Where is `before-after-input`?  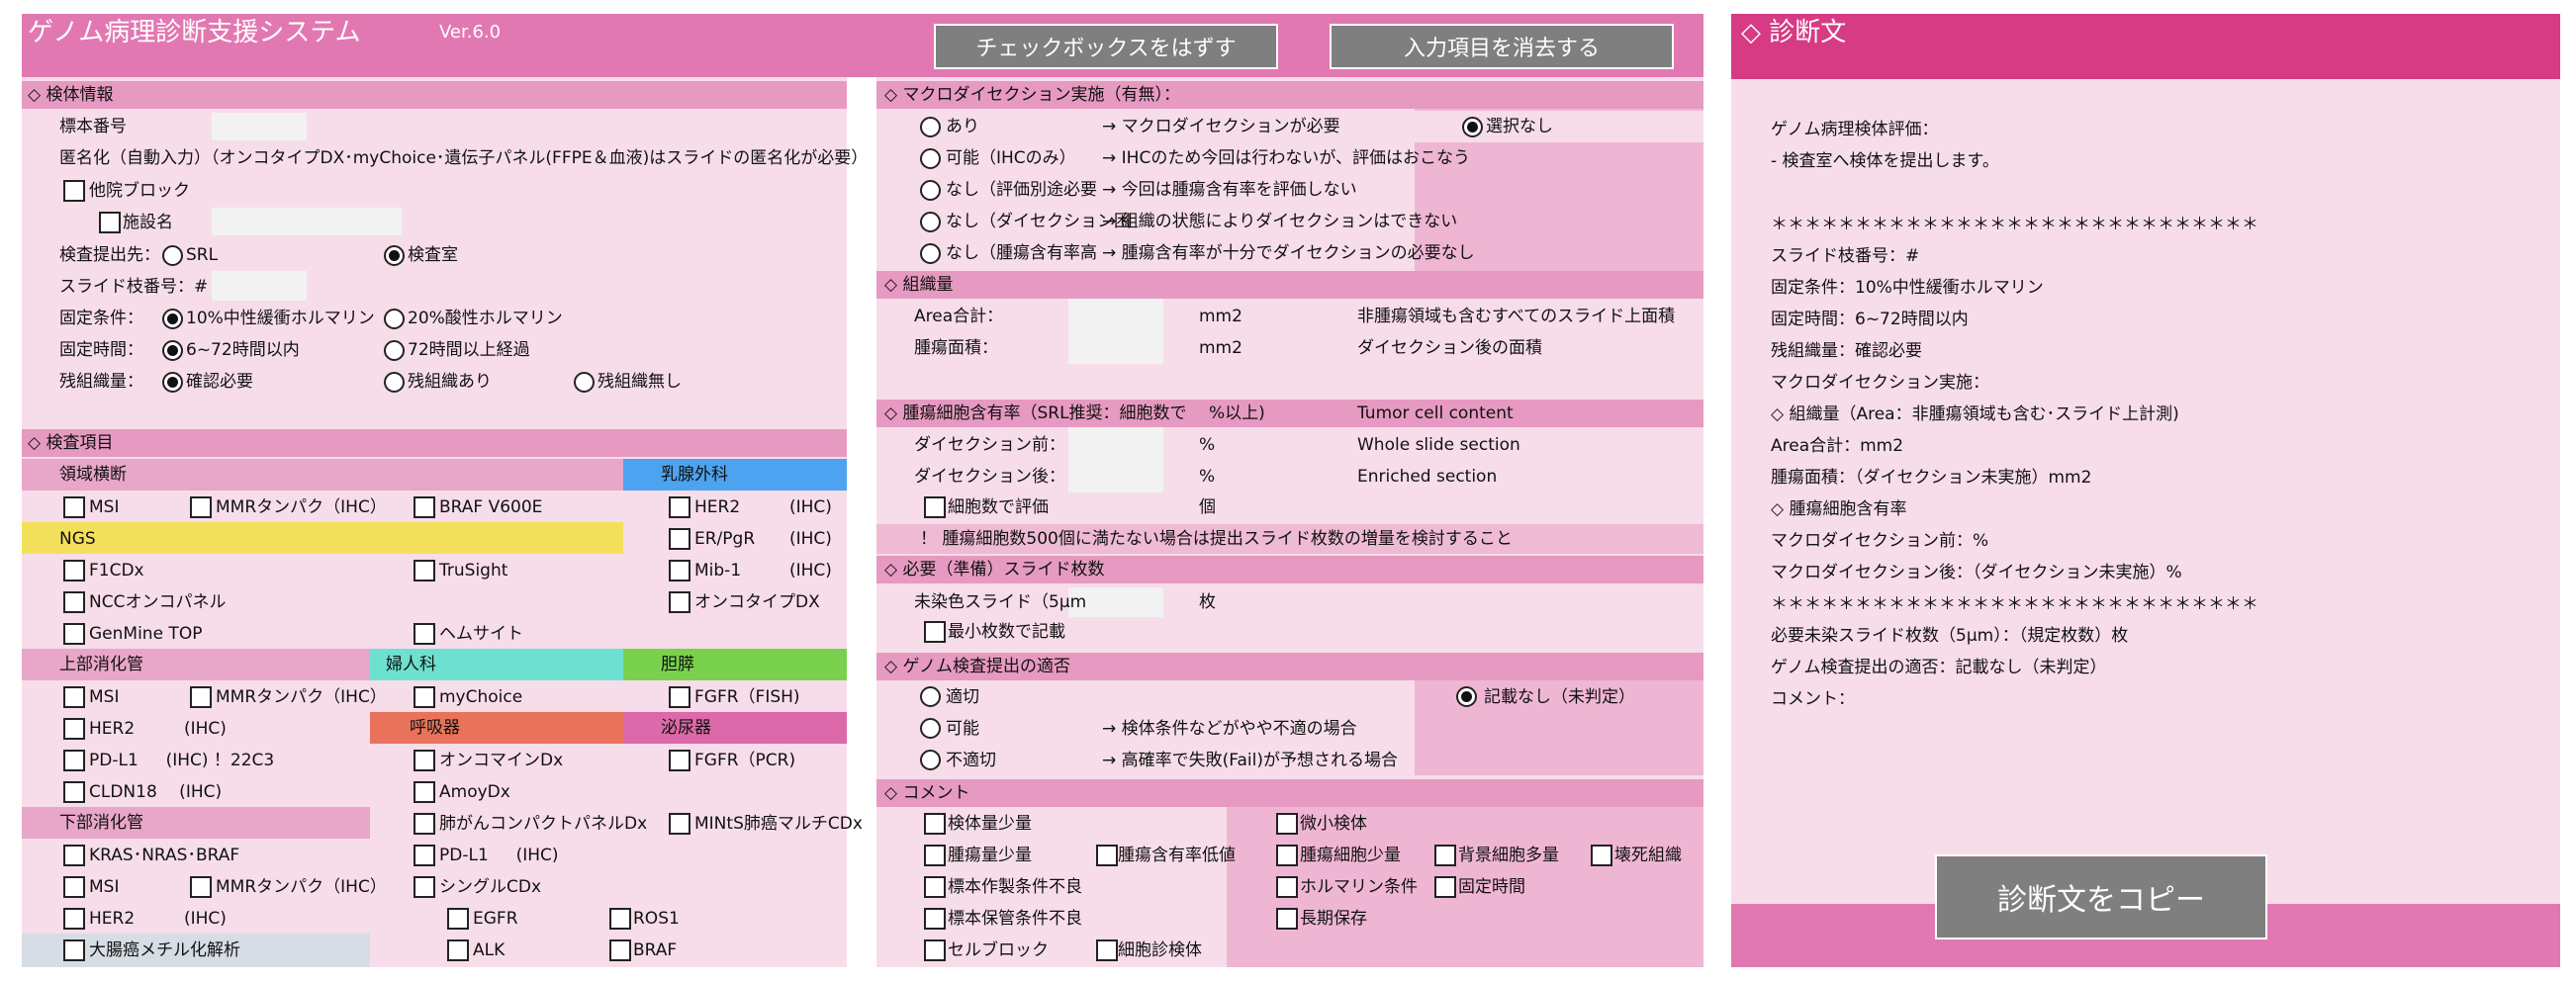
before-after-input is located at coordinates (1115, 459).